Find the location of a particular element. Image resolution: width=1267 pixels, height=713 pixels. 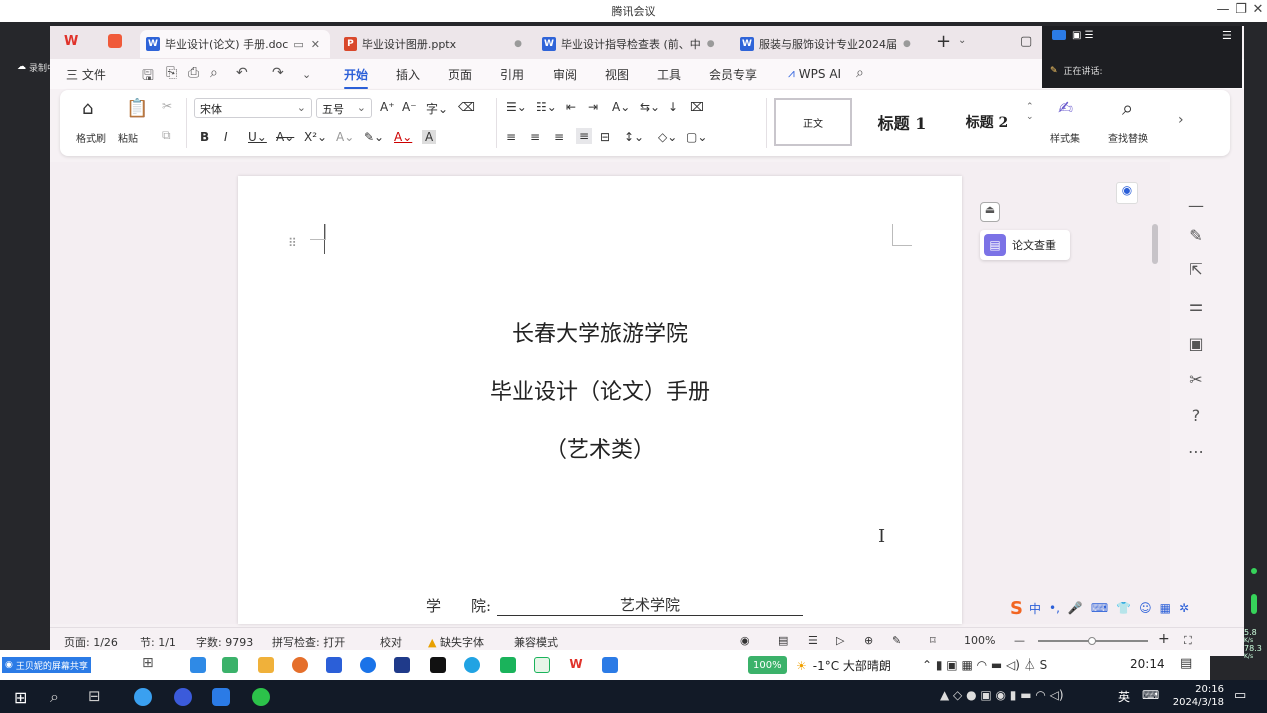

word-count: 字数: 9793 is located at coordinates (224, 642).